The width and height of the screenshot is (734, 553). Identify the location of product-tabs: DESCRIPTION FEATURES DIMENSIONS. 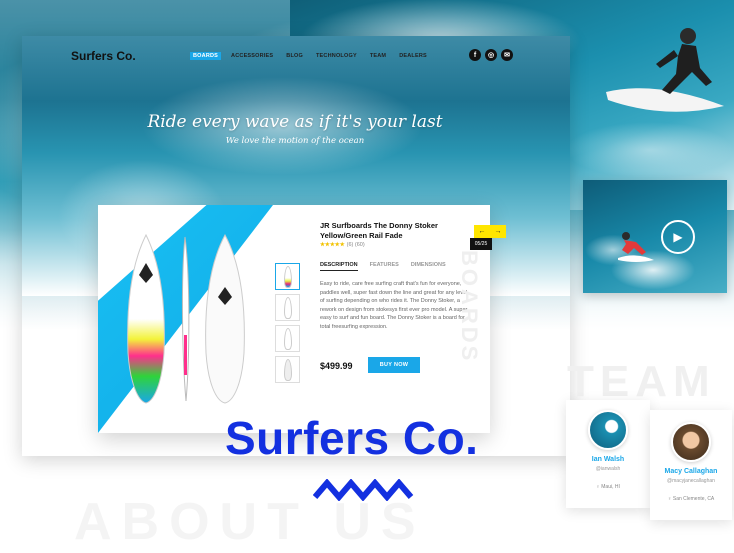
(383, 266).